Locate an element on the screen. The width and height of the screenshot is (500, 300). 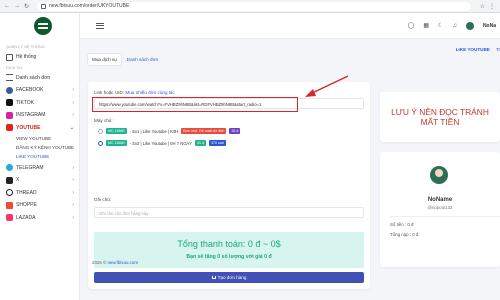
monitor-icon is located at coordinates (9, 57).